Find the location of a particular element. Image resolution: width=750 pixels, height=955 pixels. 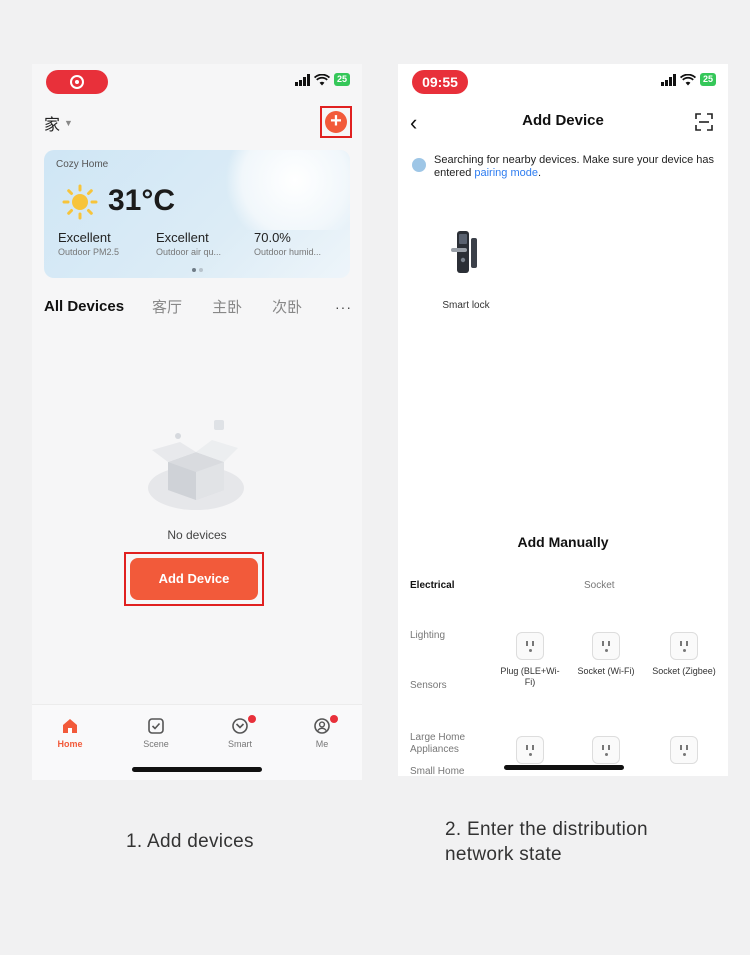

tab-label: Home is located at coordinates (70, 744).